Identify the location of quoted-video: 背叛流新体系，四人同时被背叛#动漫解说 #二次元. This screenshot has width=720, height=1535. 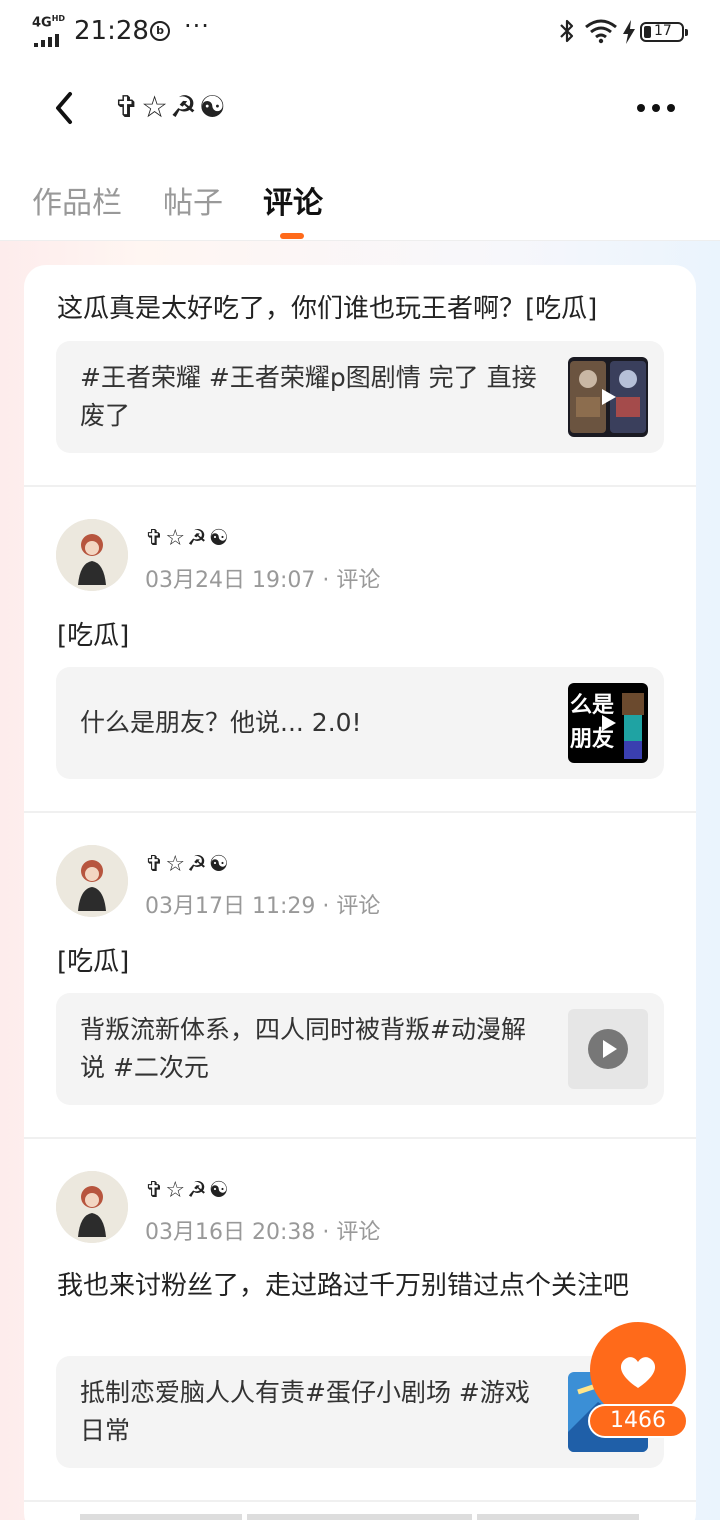
(360, 1049).